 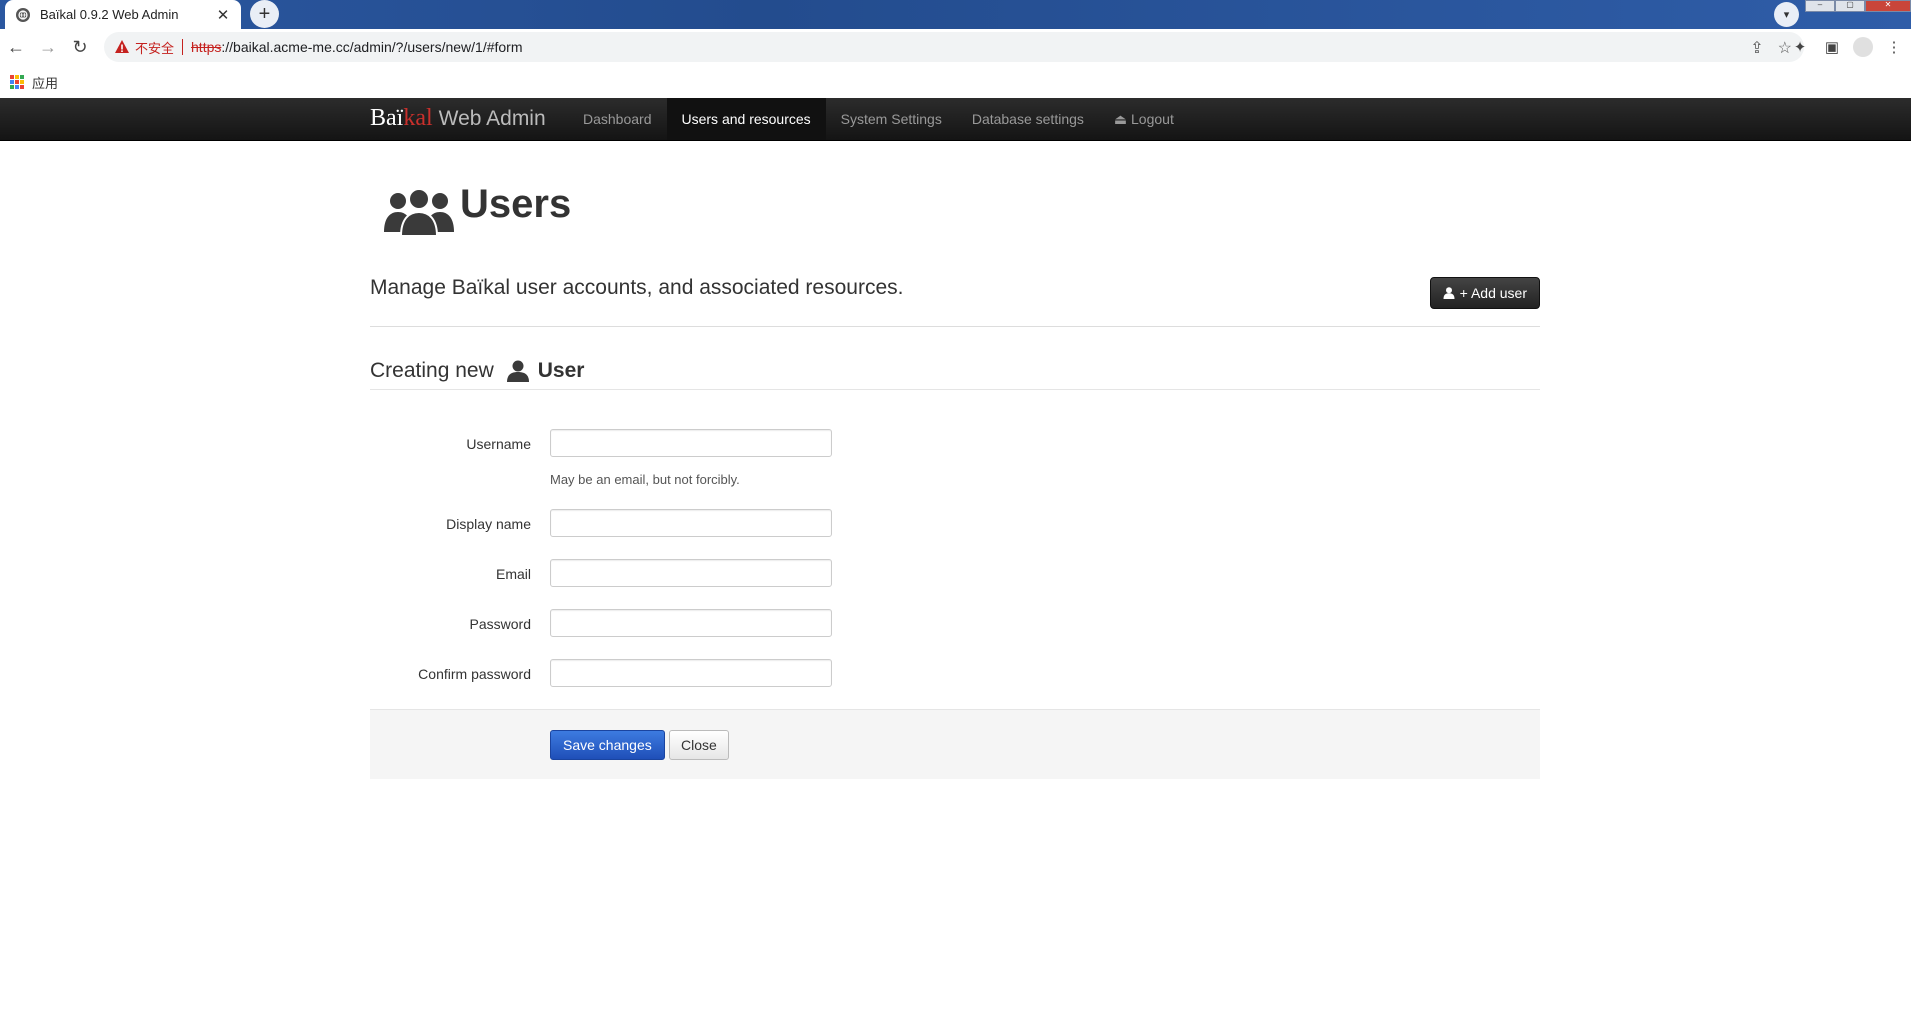 I want to click on tab-search-icon: ▾, so click(x=1786, y=14).